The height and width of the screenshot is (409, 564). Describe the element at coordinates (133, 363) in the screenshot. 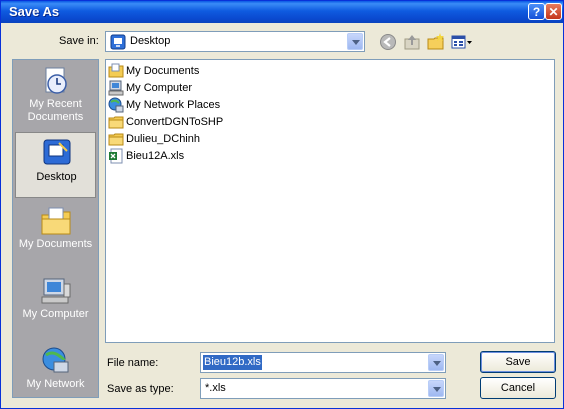

I see `file-name-label: File name:` at that location.